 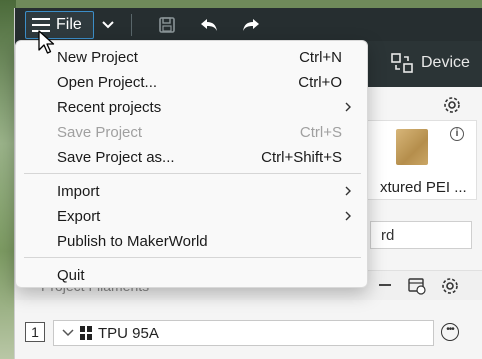 What do you see at coordinates (78, 191) in the screenshot?
I see `menu-item-label: Import` at bounding box center [78, 191].